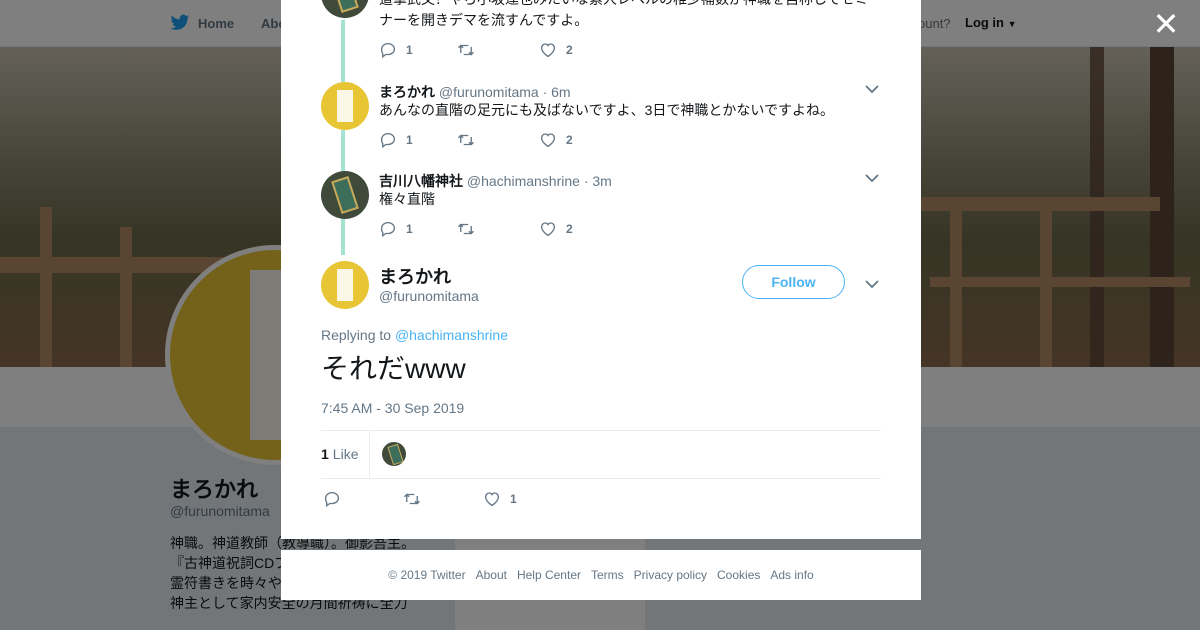 This screenshot has height=630, width=1200. I want to click on tweet-header: まろかれ @furunomitama · 6m, so click(475, 92).